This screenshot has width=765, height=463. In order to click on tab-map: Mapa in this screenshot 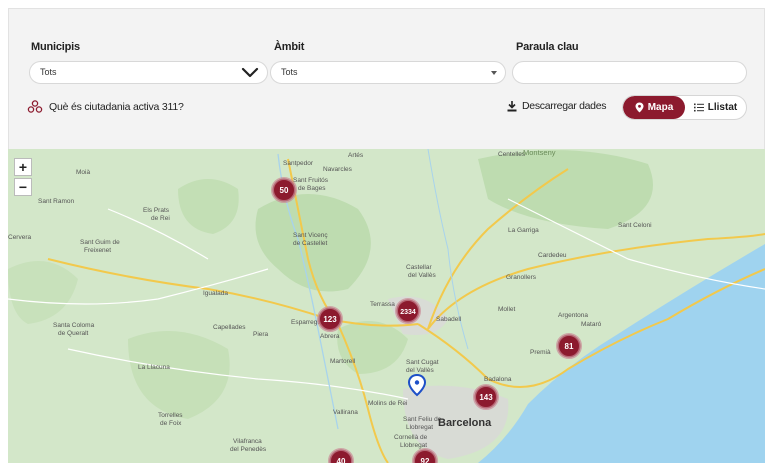, I will do `click(654, 107)`.